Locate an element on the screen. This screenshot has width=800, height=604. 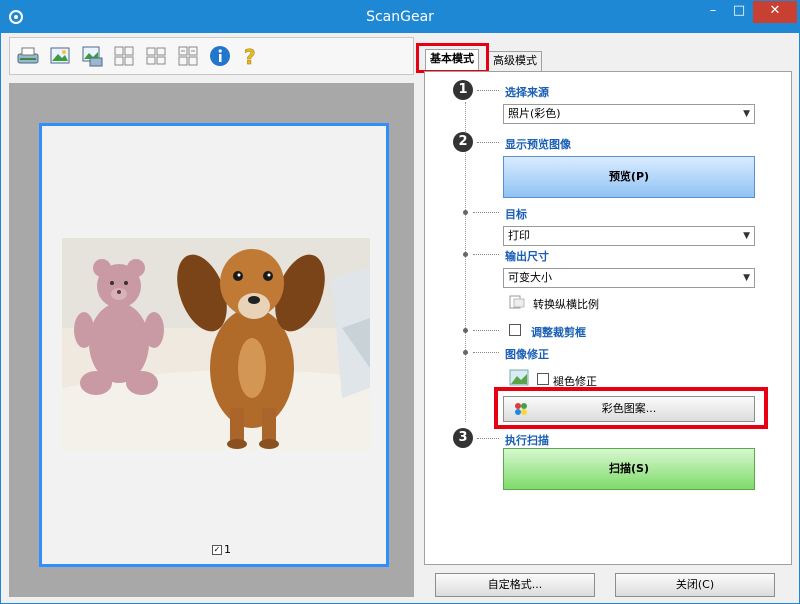
crop-bullet is located at coordinates (465, 330).